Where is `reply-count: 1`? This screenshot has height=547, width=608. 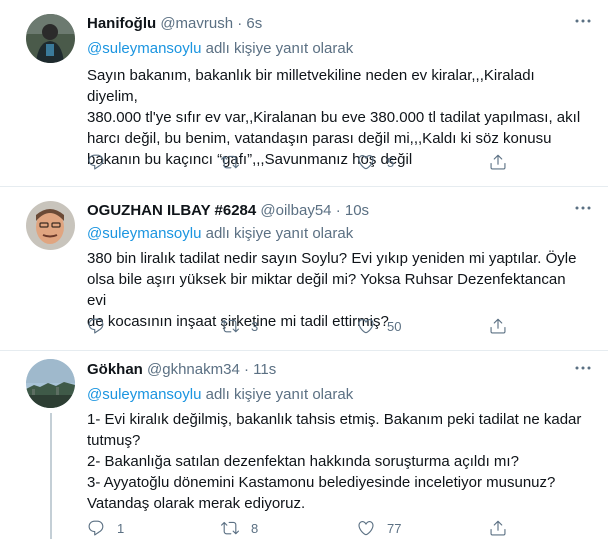 reply-count: 1 is located at coordinates (121, 528).